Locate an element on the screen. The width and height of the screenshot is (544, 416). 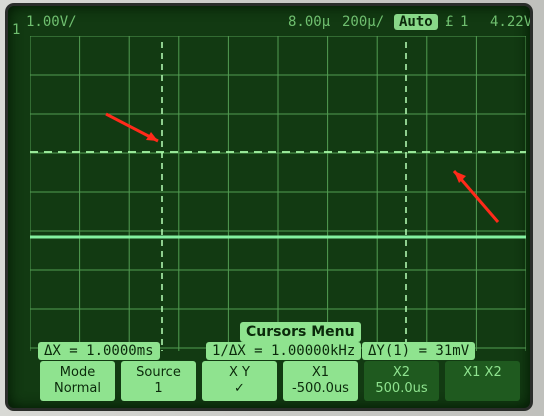
softkey-x1: X1 -500.0us is located at coordinates (320, 381).